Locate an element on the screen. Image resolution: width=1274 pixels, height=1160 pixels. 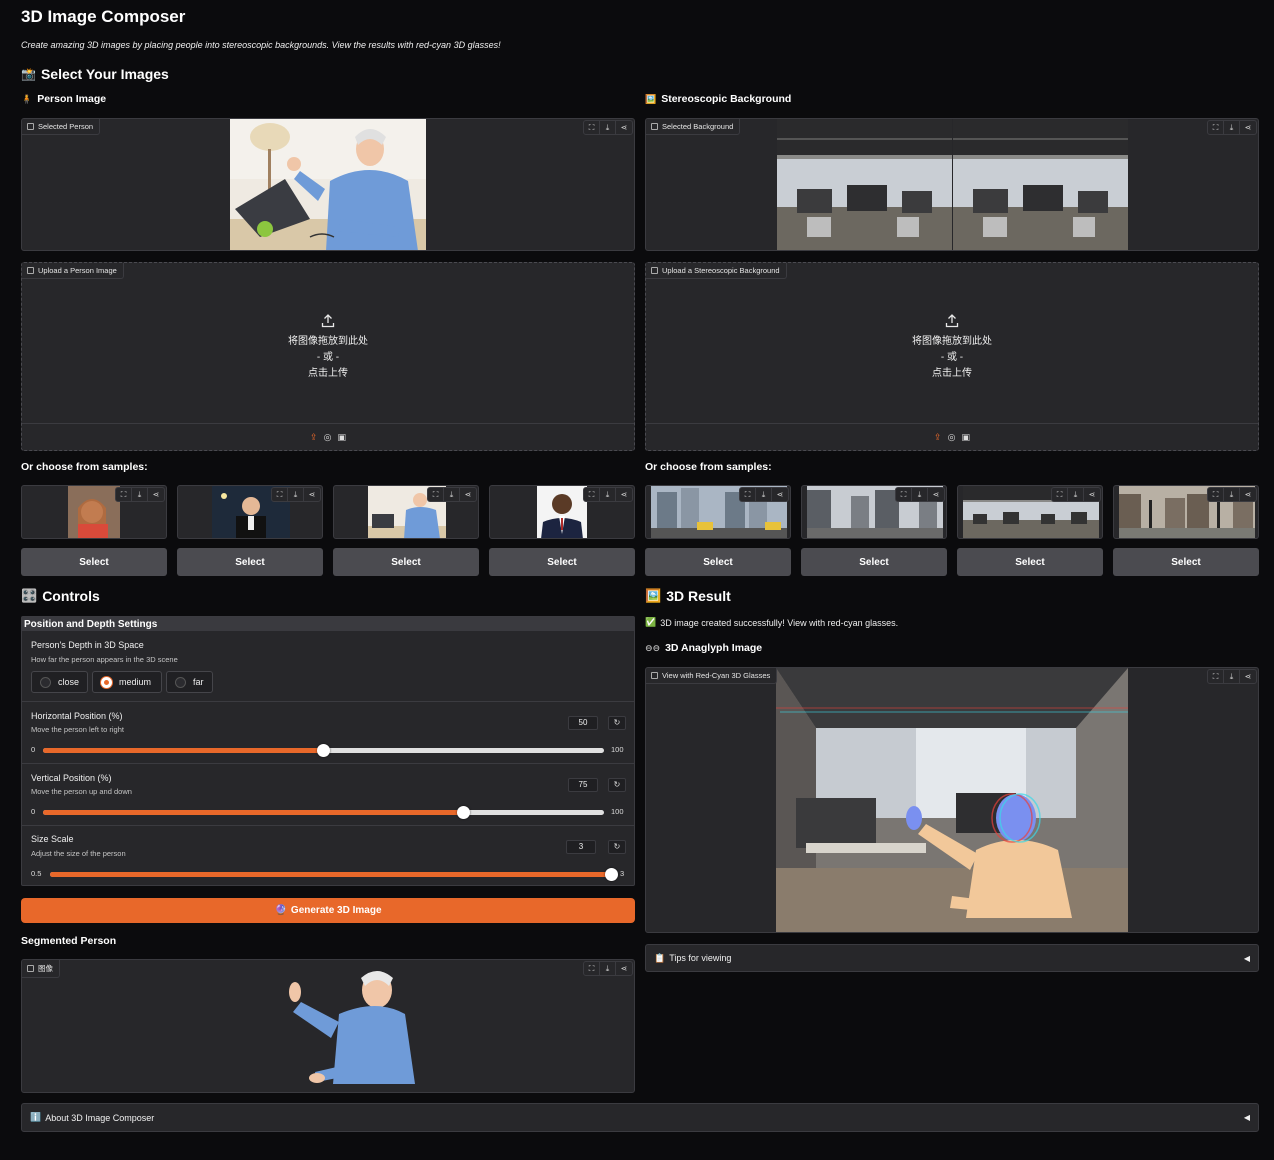
select-background-sample-3-button: Select is located at coordinates (1030, 562).